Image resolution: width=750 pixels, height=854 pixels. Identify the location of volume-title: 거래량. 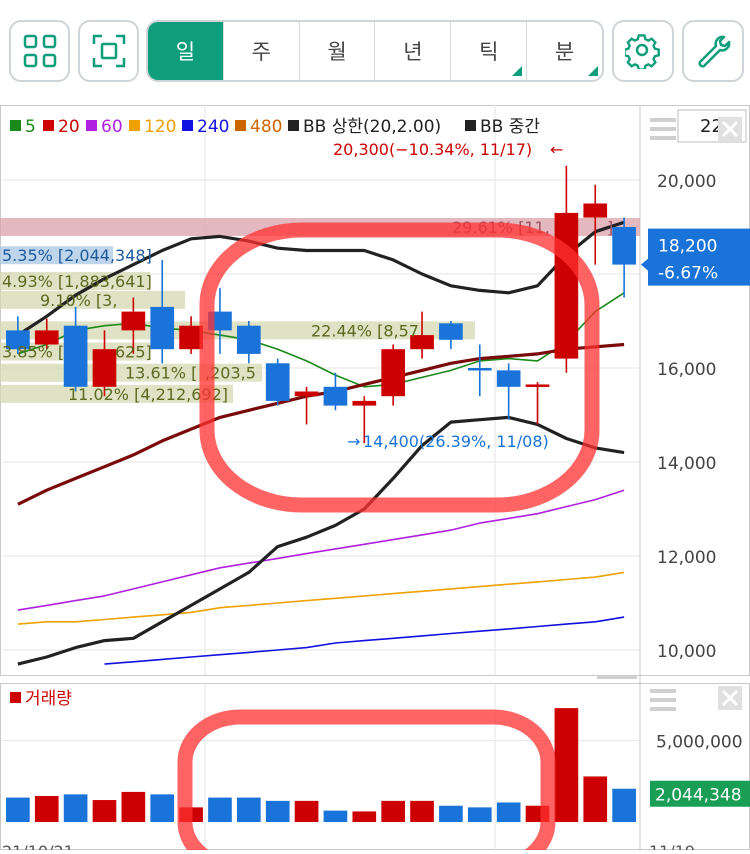
(48, 699).